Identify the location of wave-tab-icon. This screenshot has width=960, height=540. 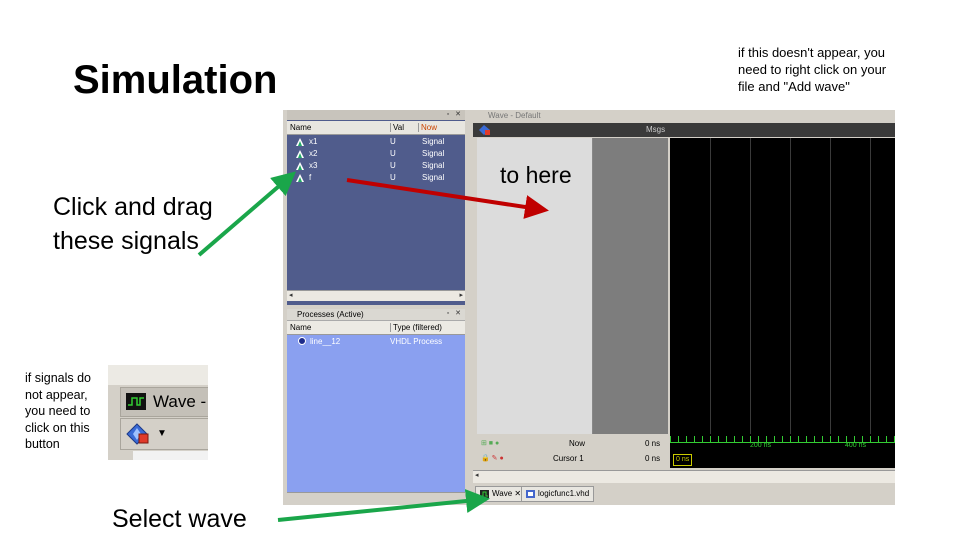
(484, 493).